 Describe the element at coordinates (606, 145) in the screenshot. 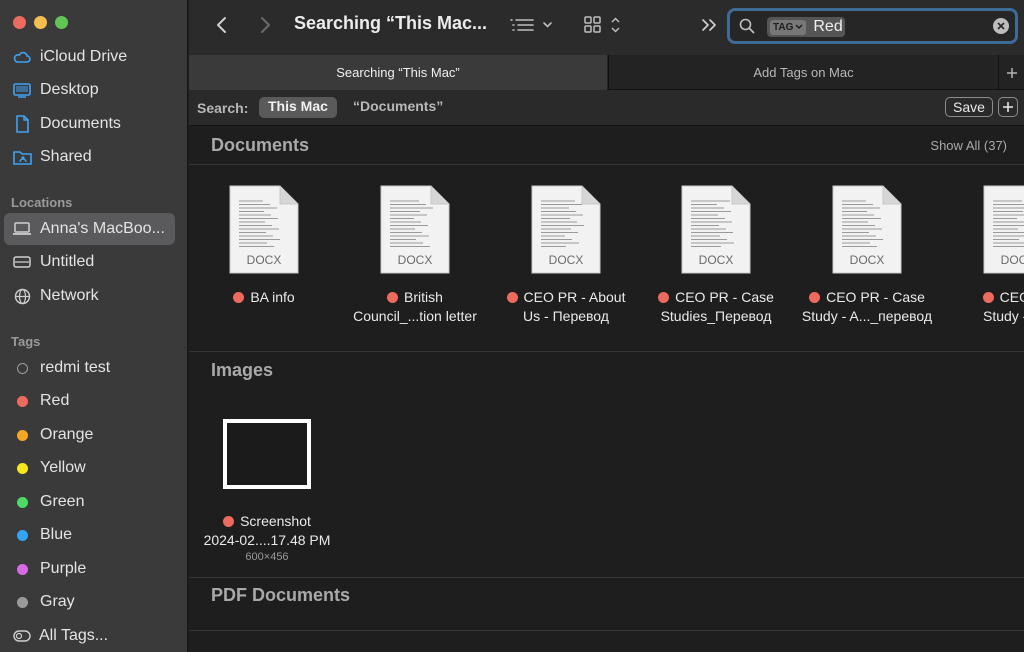

I see `documents-section-header: Documents Show All (37)` at that location.